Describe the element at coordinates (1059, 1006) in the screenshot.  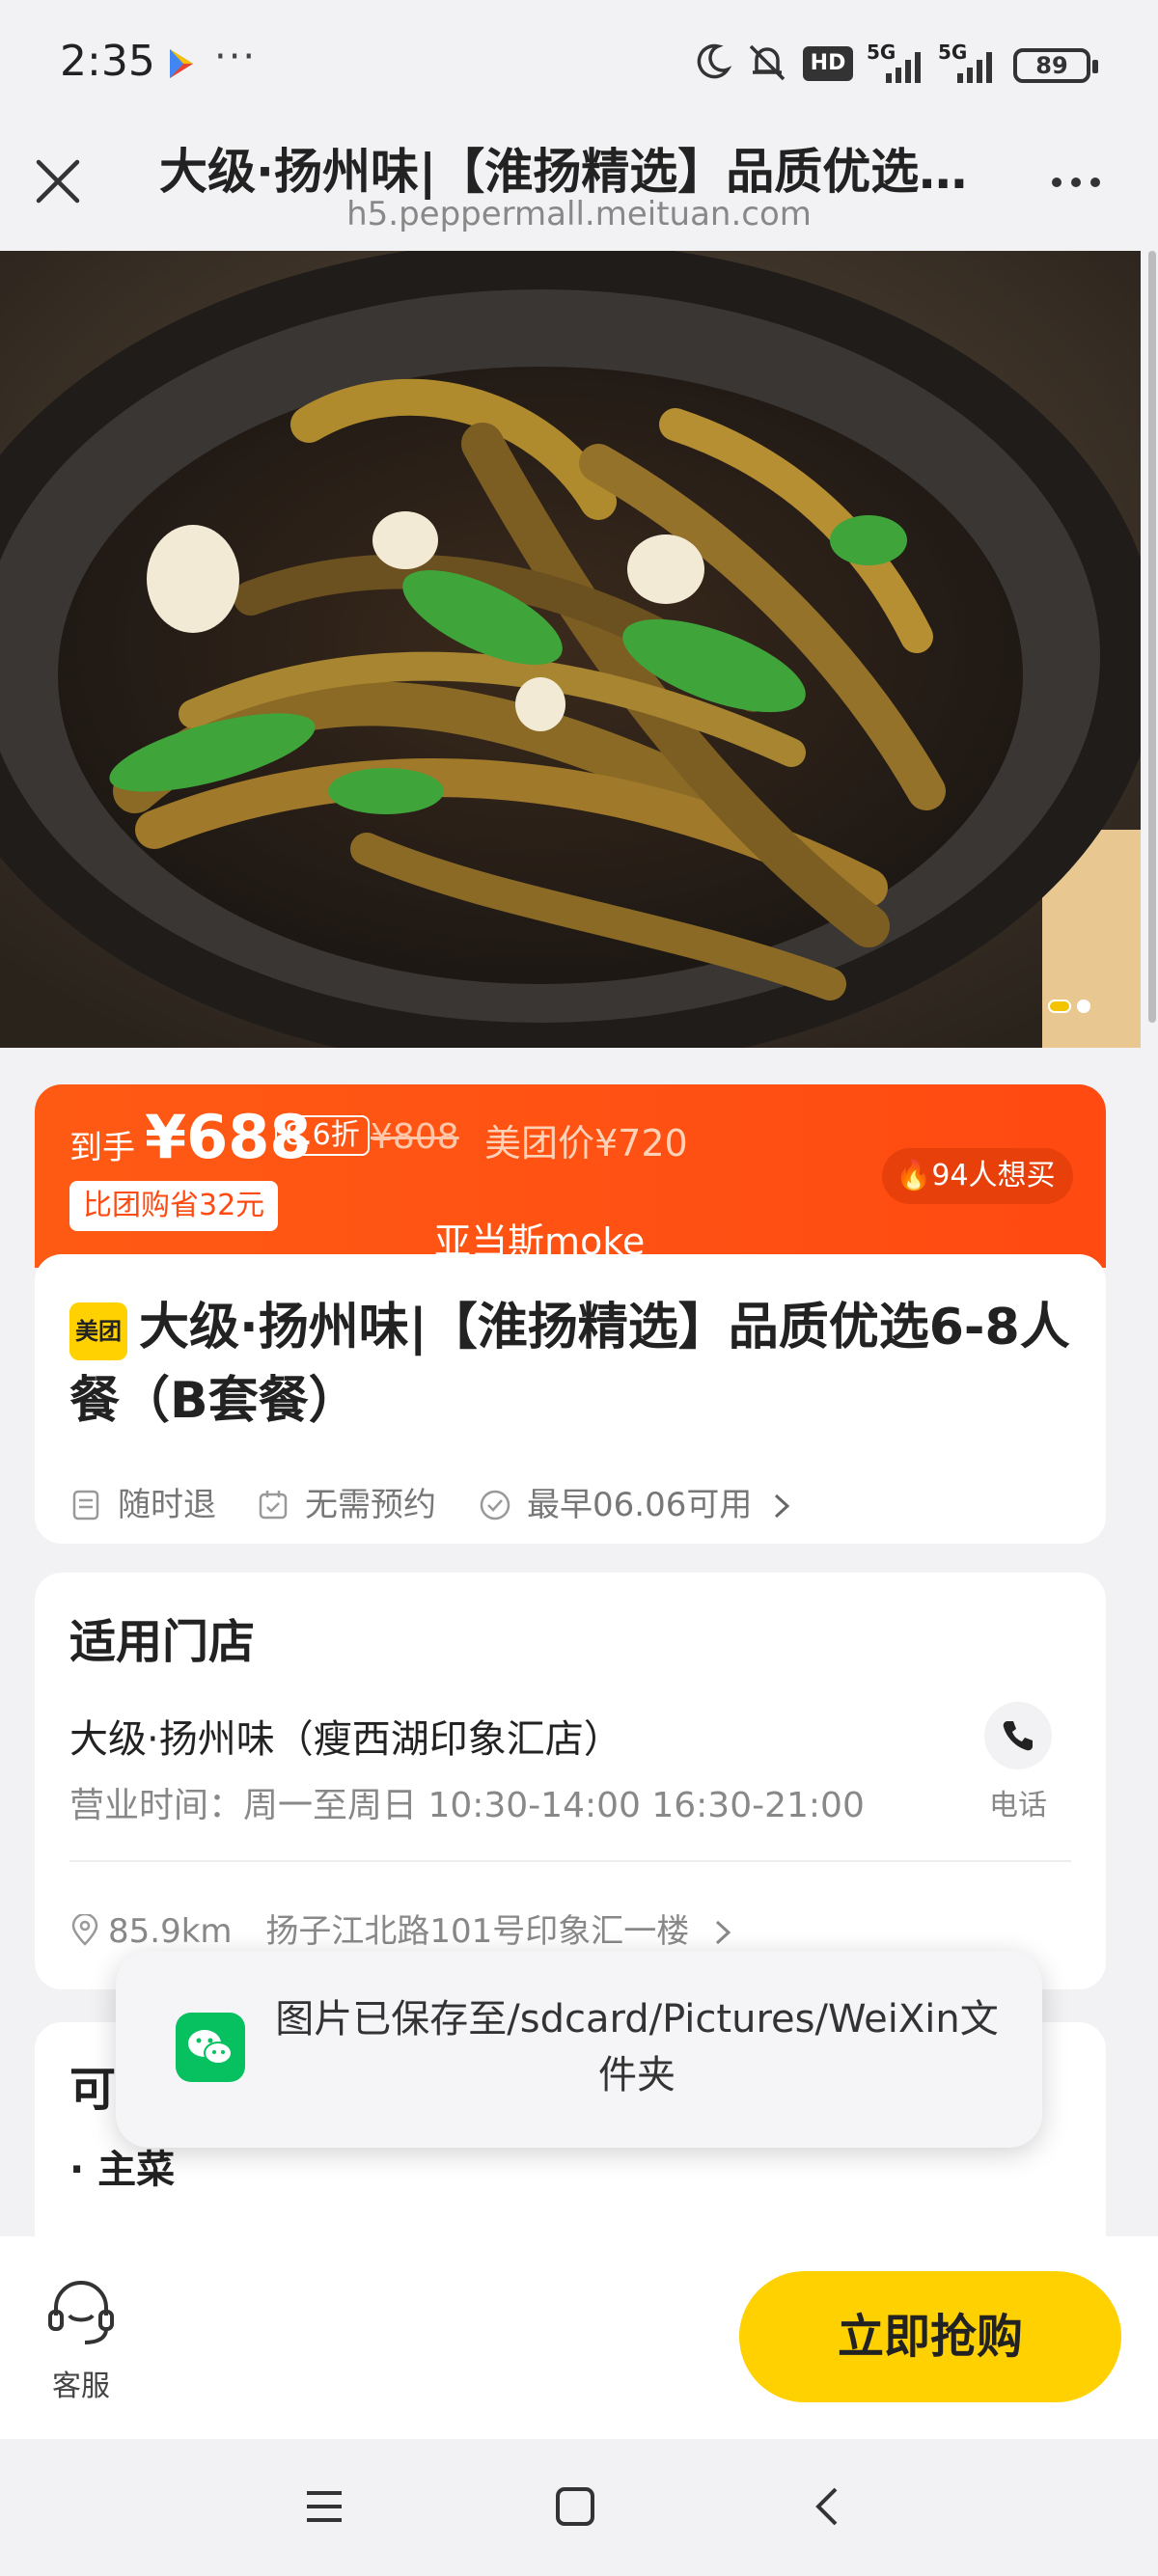
I see `carousel-dot-active` at that location.